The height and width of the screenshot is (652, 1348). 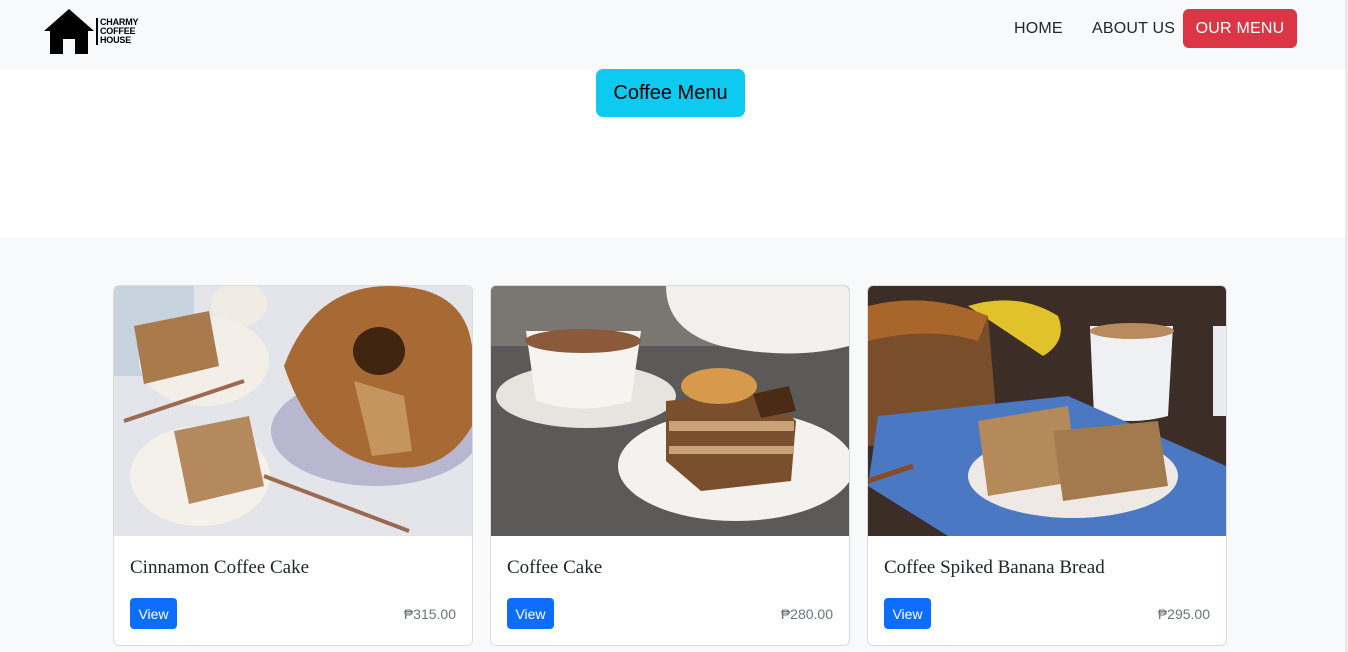 What do you see at coordinates (670, 93) in the screenshot?
I see `coffee-menu-button: Coffee Menu` at bounding box center [670, 93].